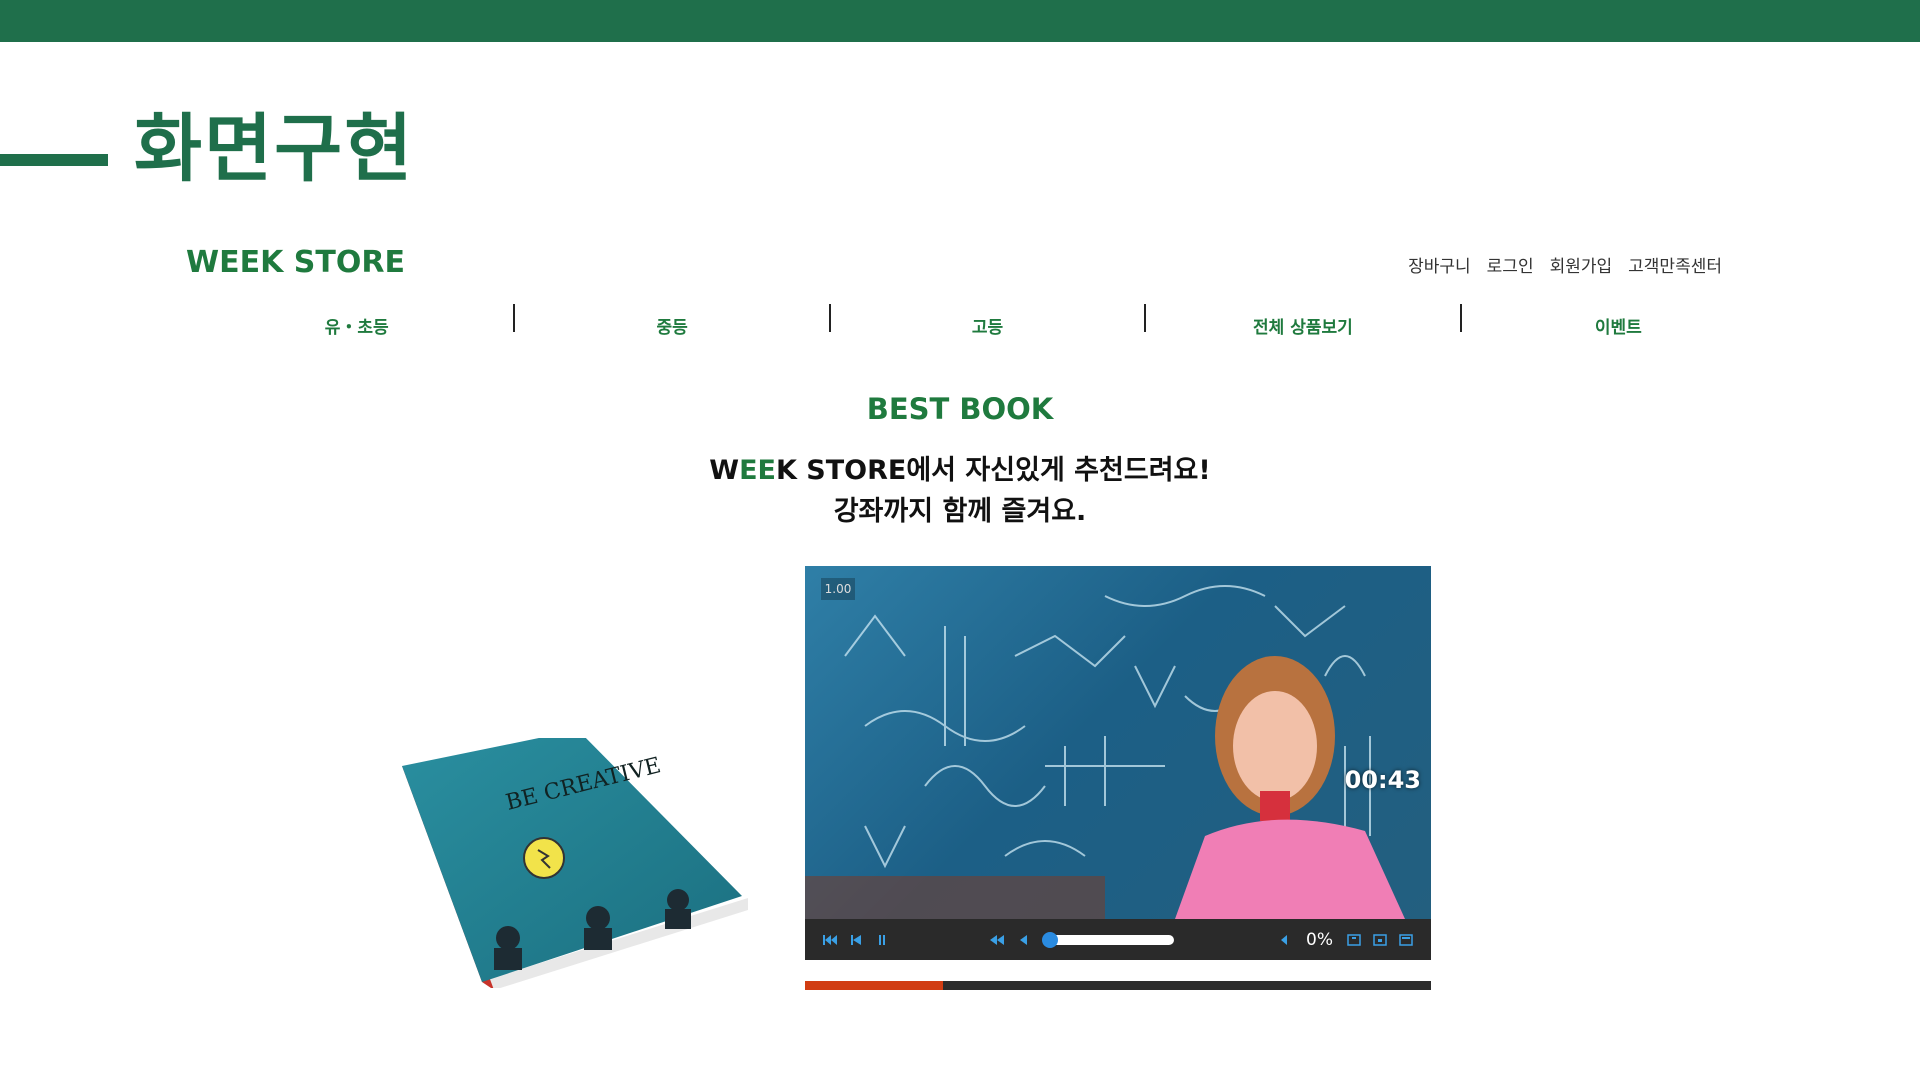 The height and width of the screenshot is (1080, 1920). What do you see at coordinates (838, 589) in the screenshot?
I see `playback-speed: 1.00` at bounding box center [838, 589].